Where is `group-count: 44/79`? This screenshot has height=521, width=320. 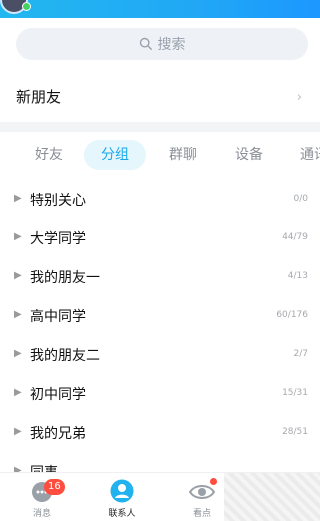 group-count: 44/79 is located at coordinates (295, 237).